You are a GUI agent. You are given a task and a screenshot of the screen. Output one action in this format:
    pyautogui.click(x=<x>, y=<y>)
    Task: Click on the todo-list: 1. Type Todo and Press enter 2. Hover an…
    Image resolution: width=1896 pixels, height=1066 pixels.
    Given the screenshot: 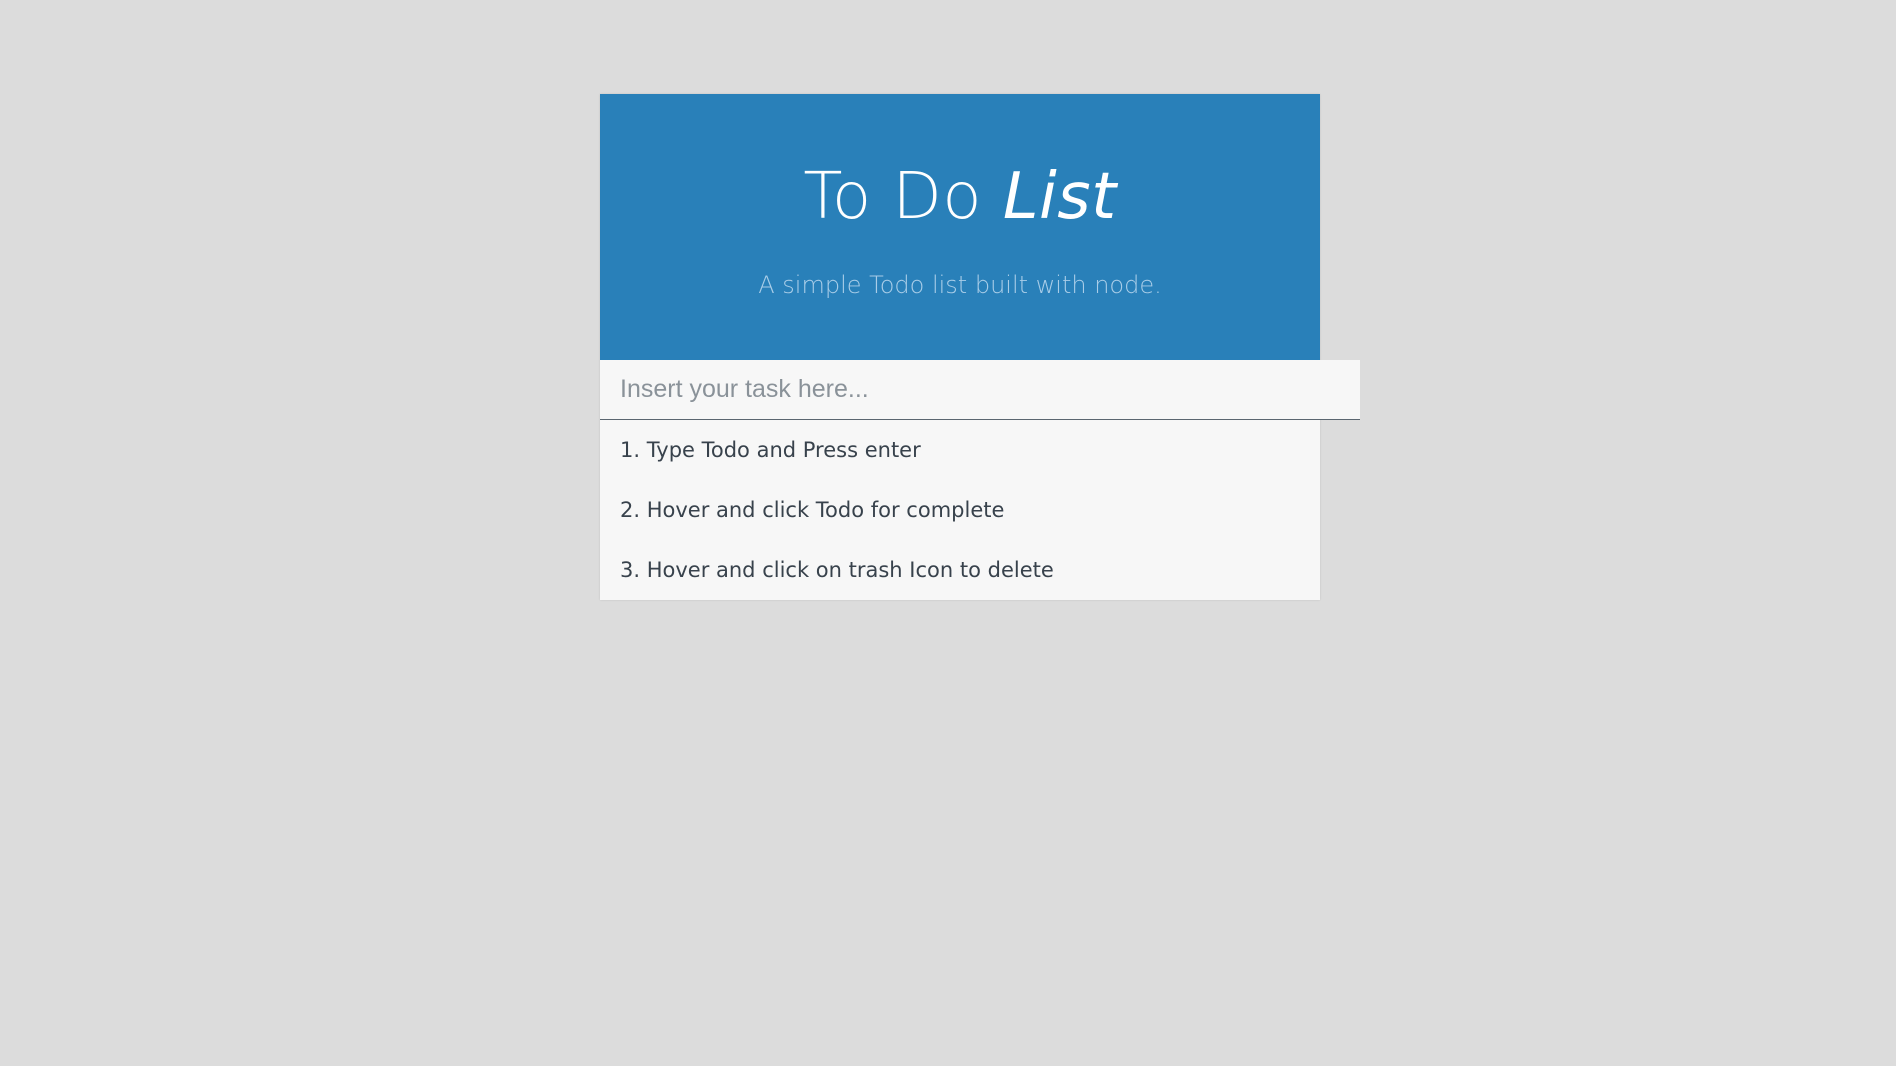 What is the action you would take?
    pyautogui.click(x=960, y=510)
    